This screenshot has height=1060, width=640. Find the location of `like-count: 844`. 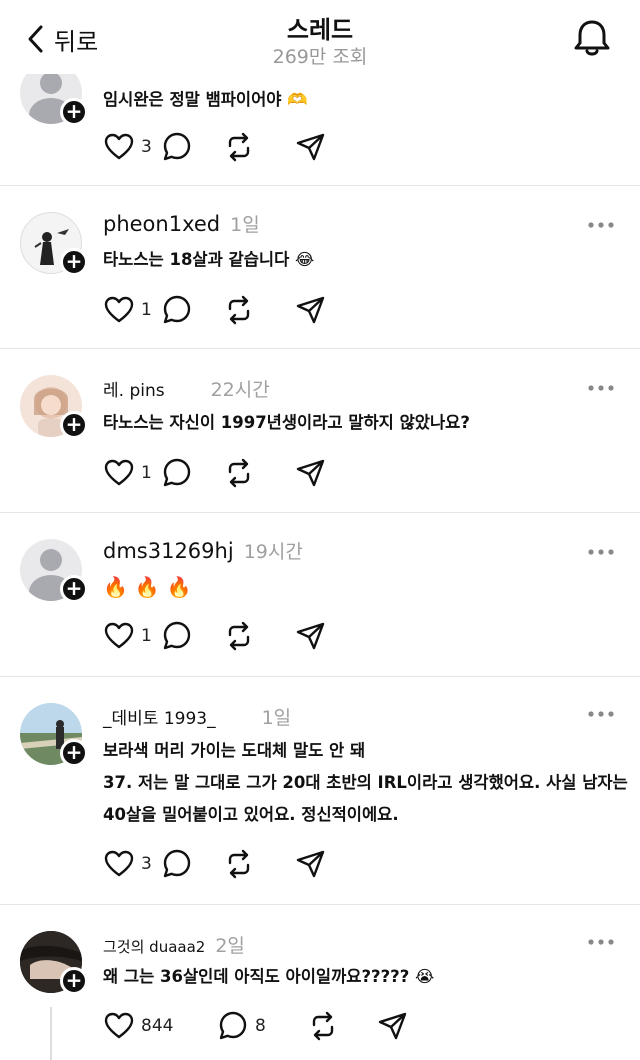

like-count: 844 is located at coordinates (157, 1026).